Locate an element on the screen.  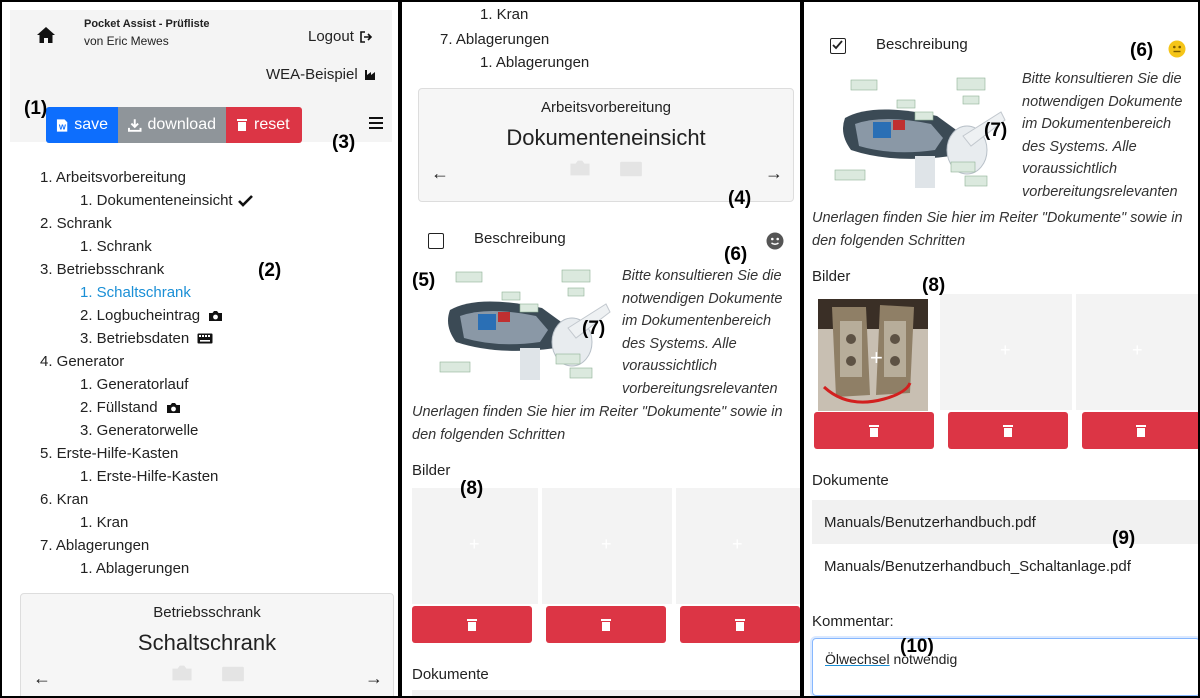
nav-section-erste-hilfe: 5. Erste-Hilfe-Kasten is located at coordinates (109, 453).